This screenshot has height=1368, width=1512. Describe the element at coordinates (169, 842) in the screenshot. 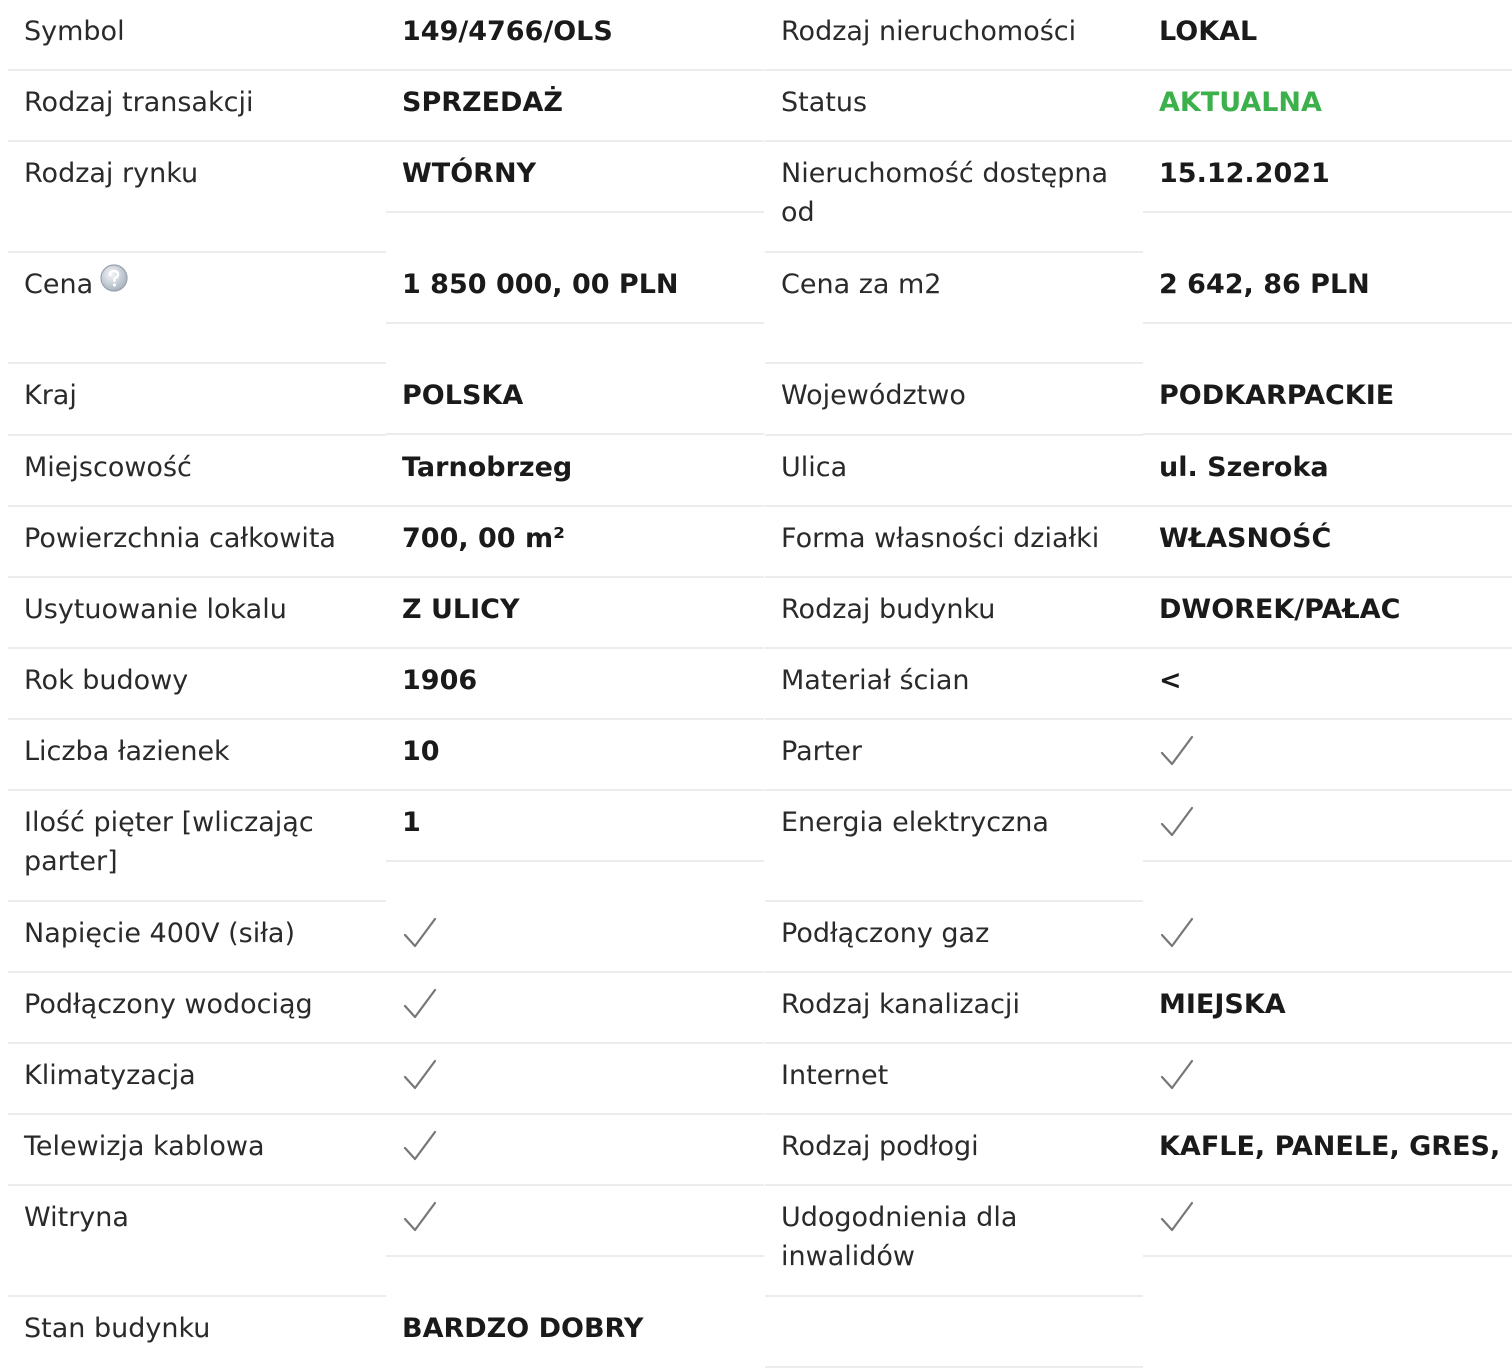

I see `field-label-text: Ilość pięter [wliczając parter]` at that location.